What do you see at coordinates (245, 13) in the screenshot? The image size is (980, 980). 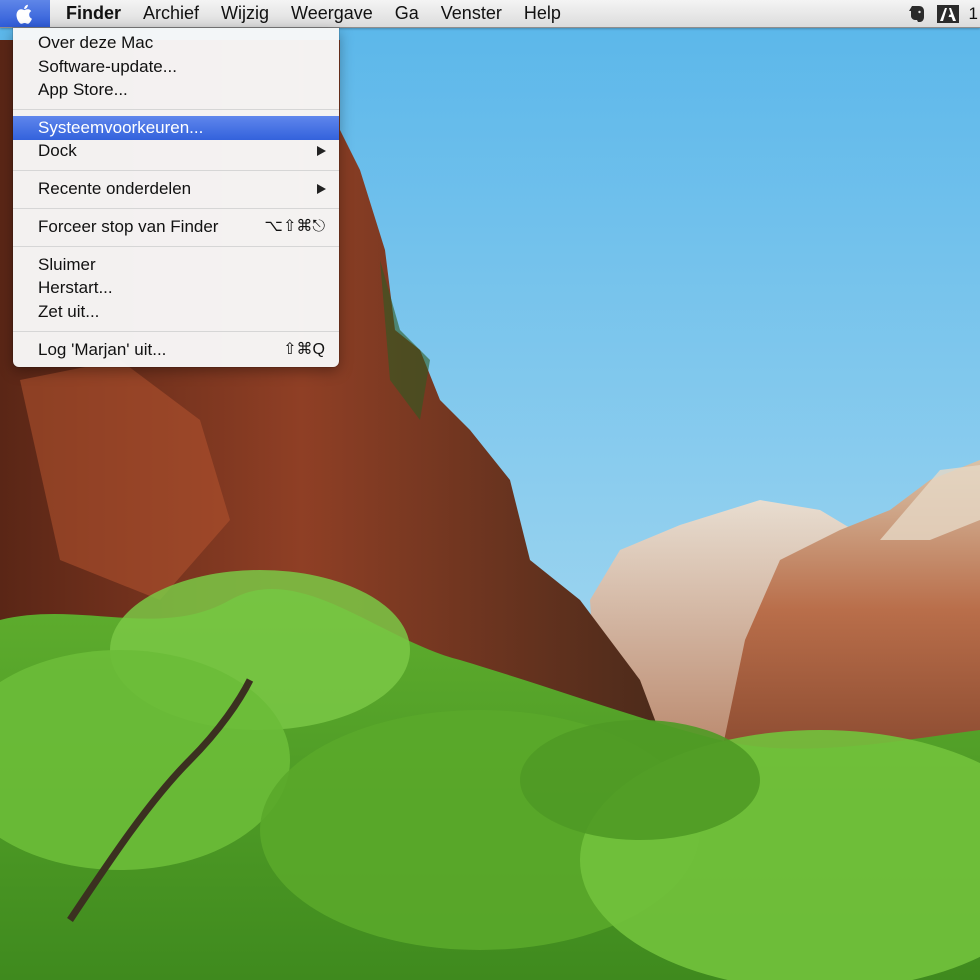 I see `menu-wijzig: Wijzig` at bounding box center [245, 13].